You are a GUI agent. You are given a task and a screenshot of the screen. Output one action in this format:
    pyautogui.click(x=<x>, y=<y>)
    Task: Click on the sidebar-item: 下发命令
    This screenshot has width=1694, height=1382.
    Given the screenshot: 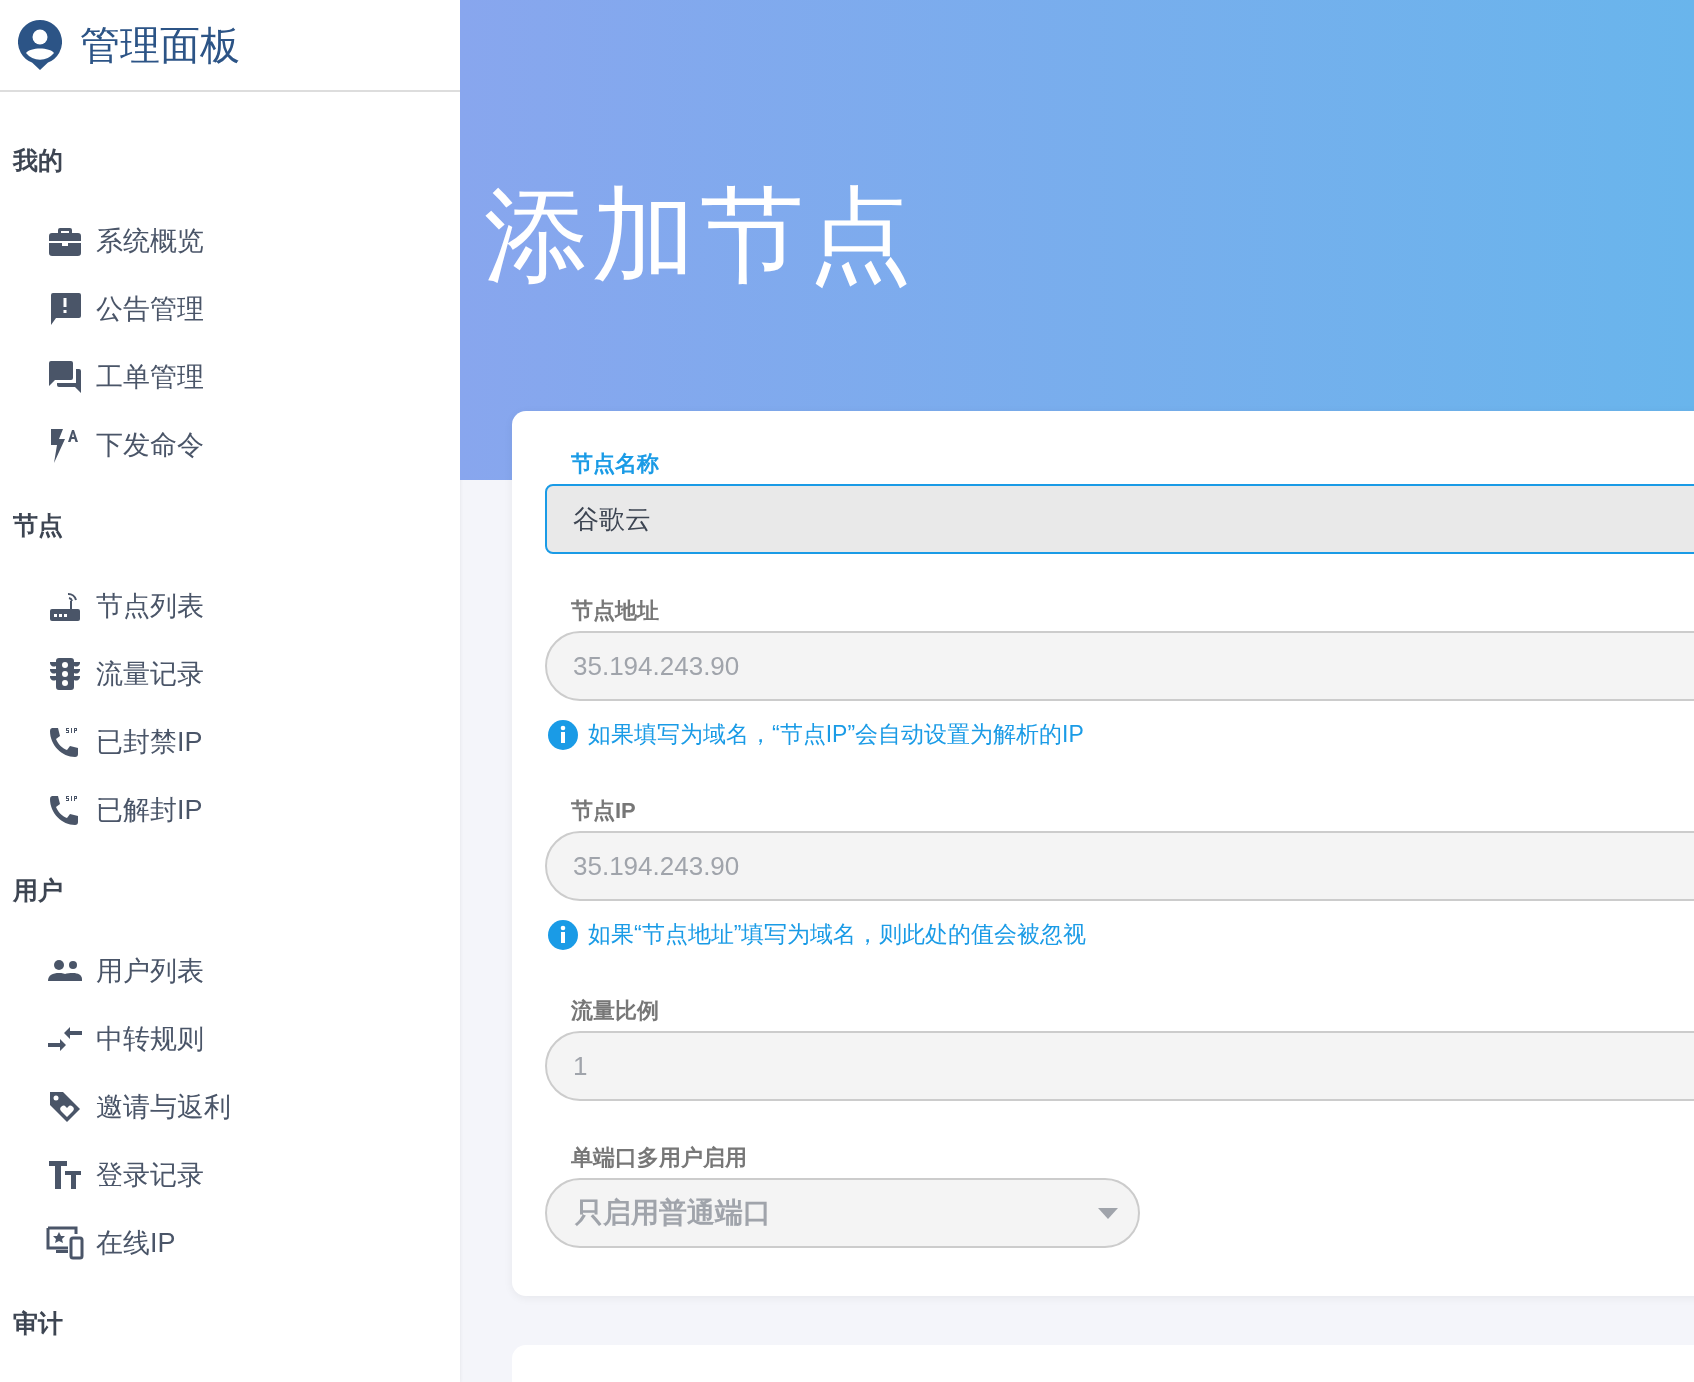 What is the action you would take?
    pyautogui.click(x=102, y=445)
    